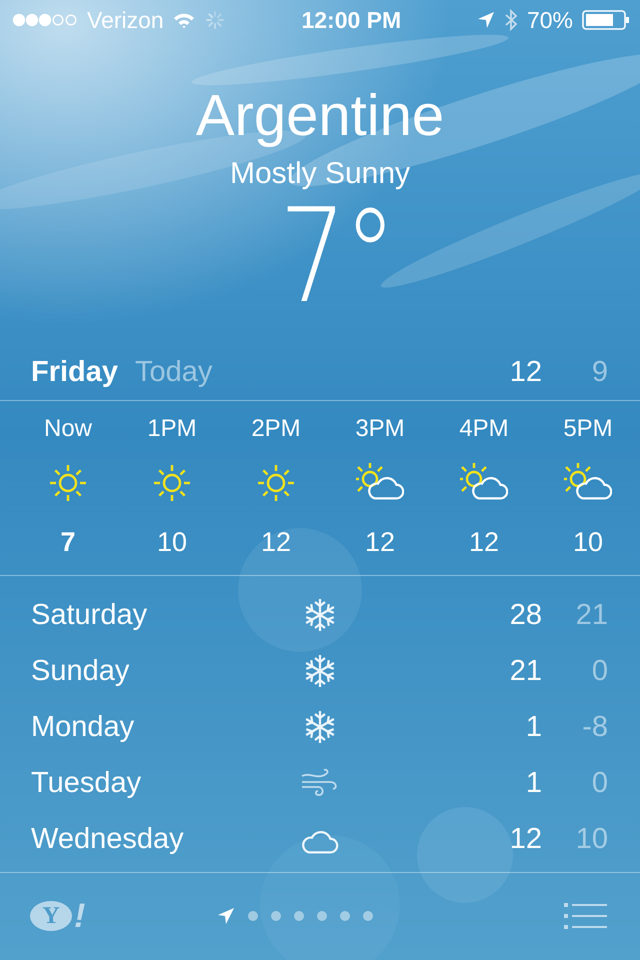 The image size is (640, 960). Describe the element at coordinates (336, 256) in the screenshot. I see `current-temperature: 7°` at that location.